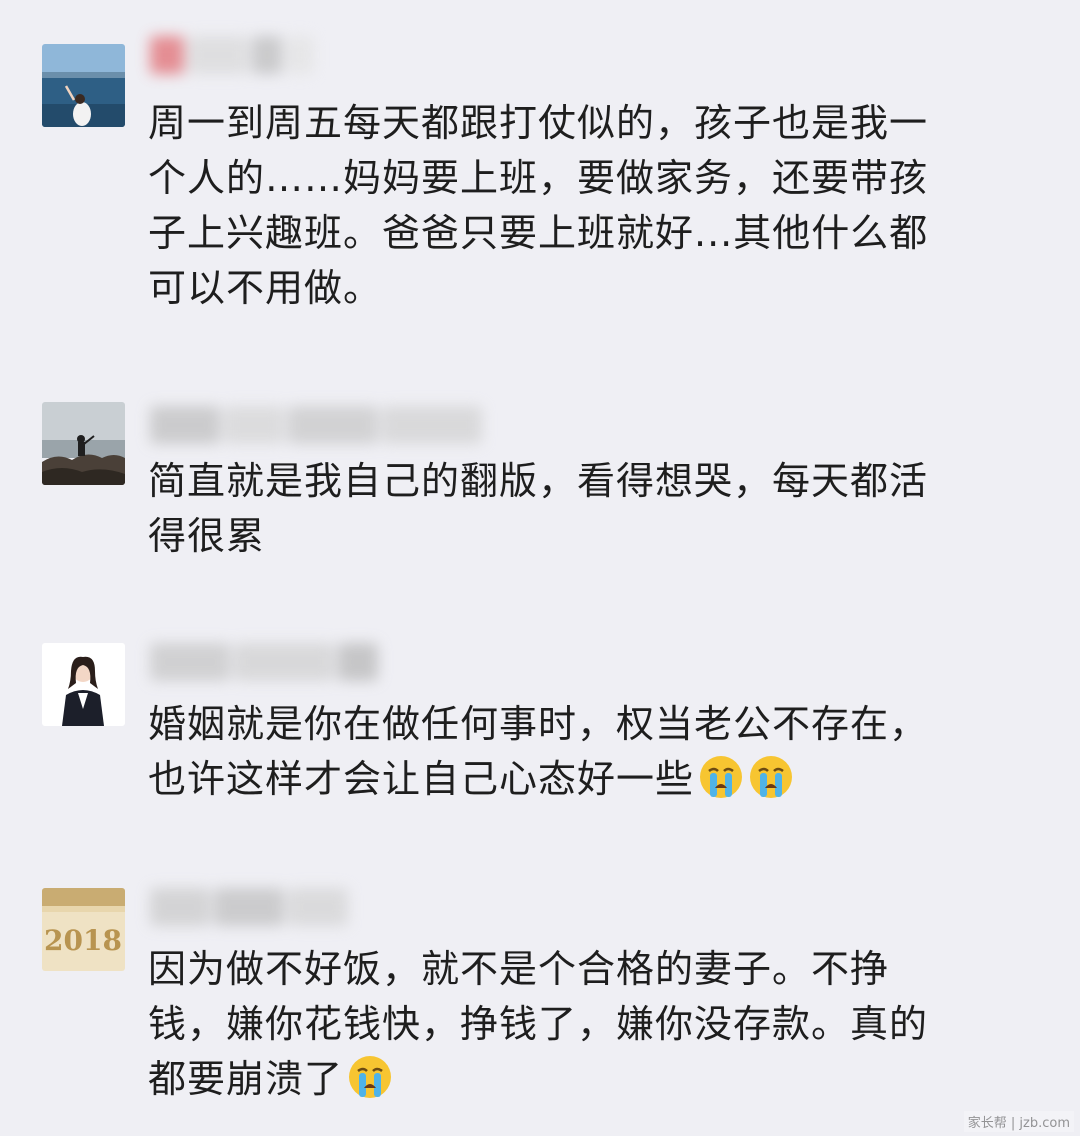  I want to click on watermark: 家长帮 | jzb.com, so click(1018, 1121).